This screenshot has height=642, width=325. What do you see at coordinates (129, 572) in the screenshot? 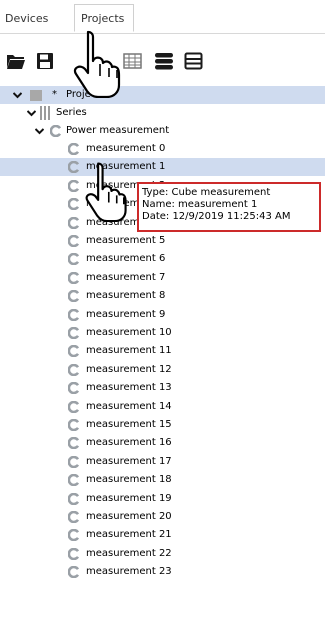
I see `measurement-label: measurement 23` at bounding box center [129, 572].